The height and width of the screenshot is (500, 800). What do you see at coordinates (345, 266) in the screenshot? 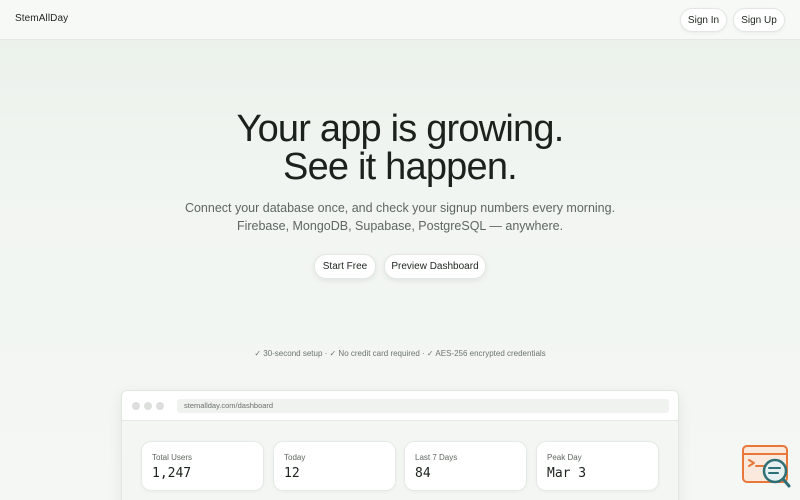
I see `start-free-button: Start Free` at bounding box center [345, 266].